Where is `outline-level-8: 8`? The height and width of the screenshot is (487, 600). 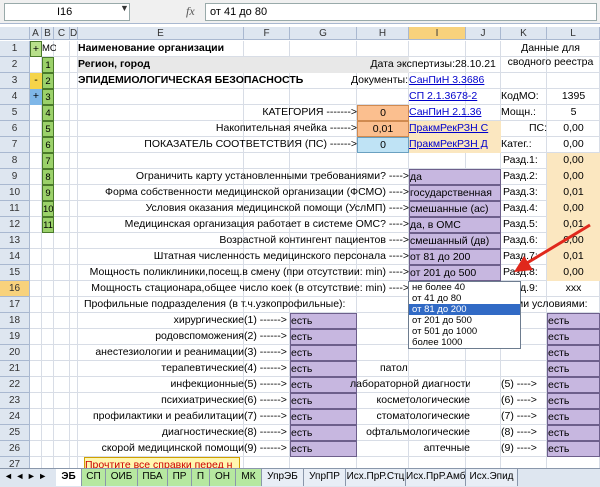
outline-level-8: 8 is located at coordinates (48, 177).